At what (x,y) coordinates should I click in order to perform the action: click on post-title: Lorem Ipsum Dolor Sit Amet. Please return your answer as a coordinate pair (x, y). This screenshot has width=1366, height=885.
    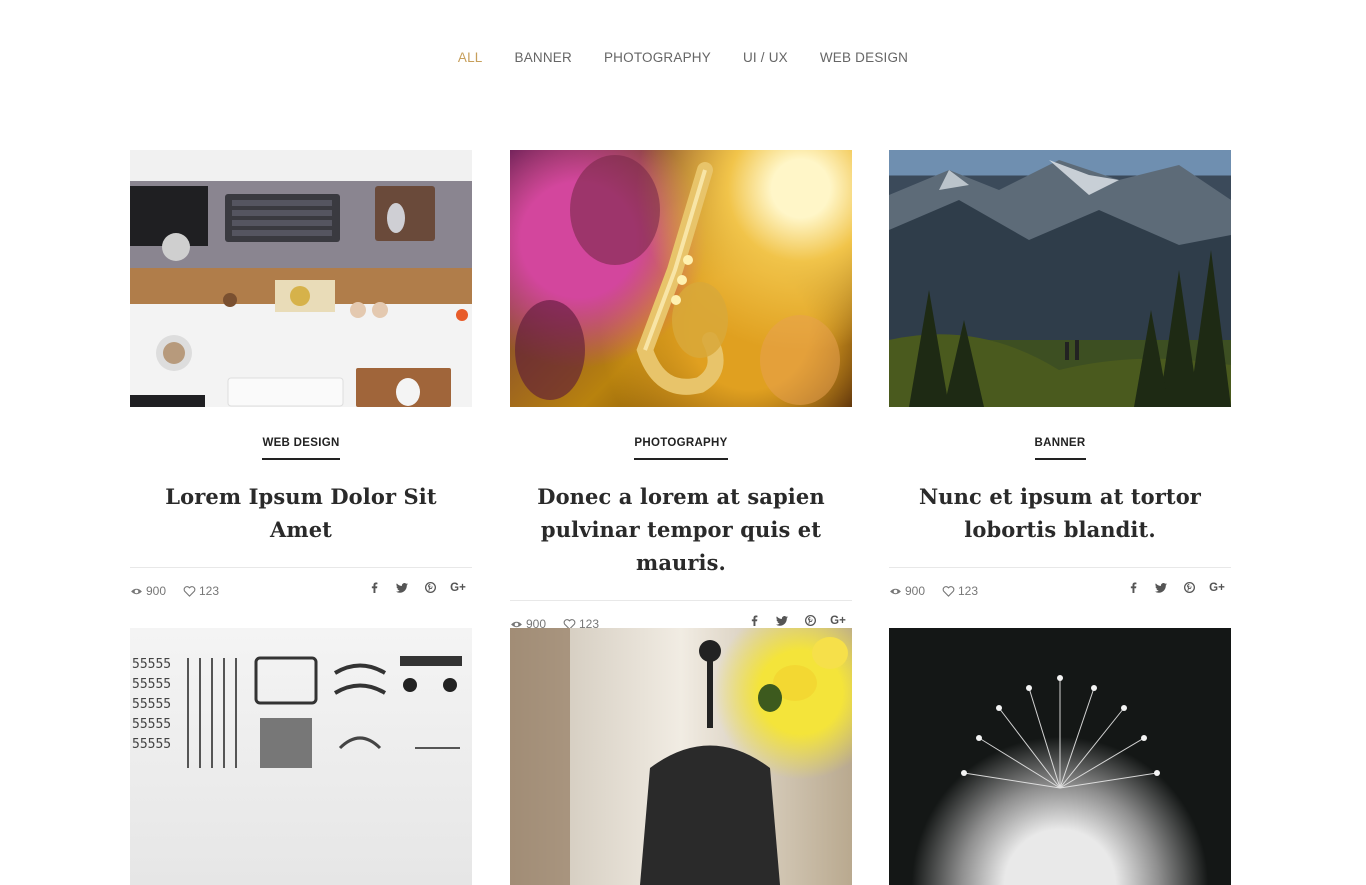
    Looking at the image, I should click on (301, 513).